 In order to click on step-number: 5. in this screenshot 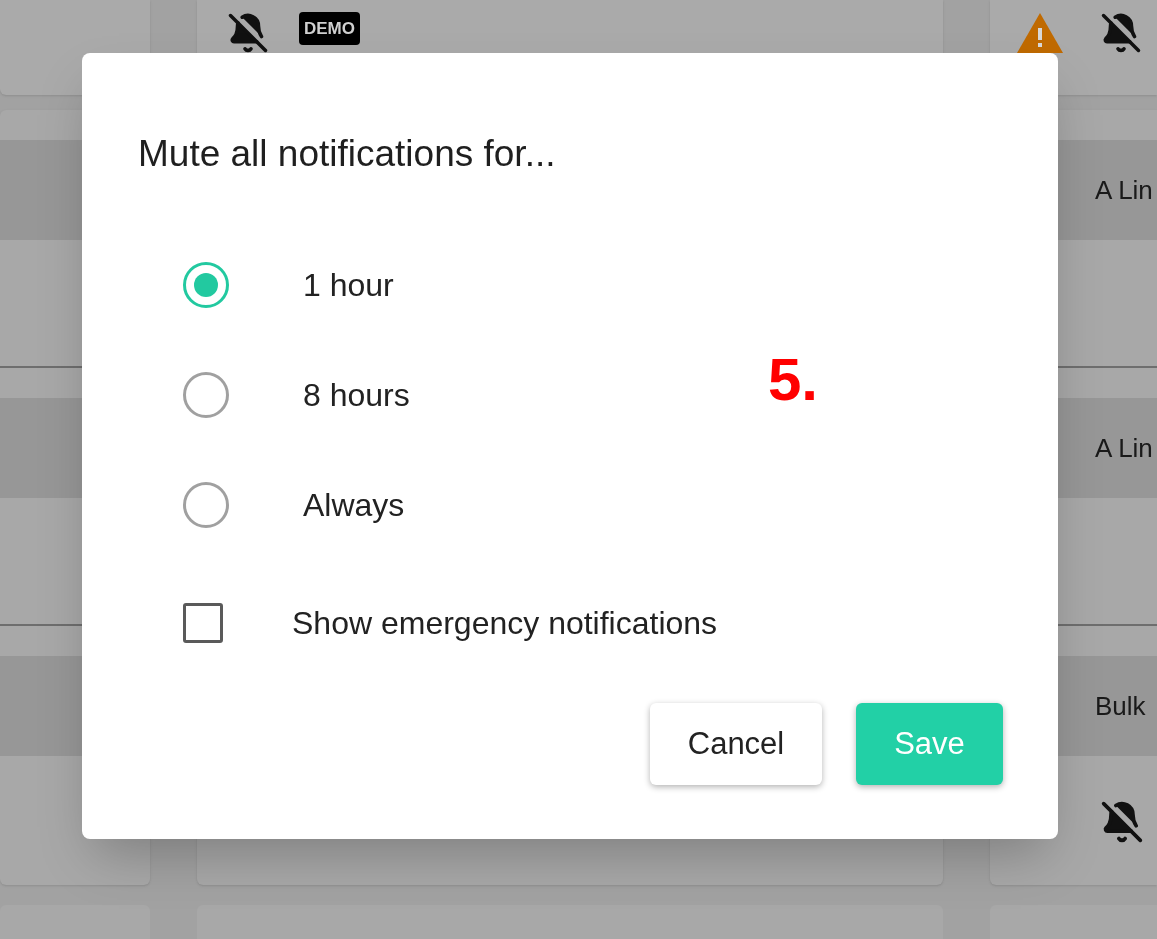, I will do `click(793, 380)`.